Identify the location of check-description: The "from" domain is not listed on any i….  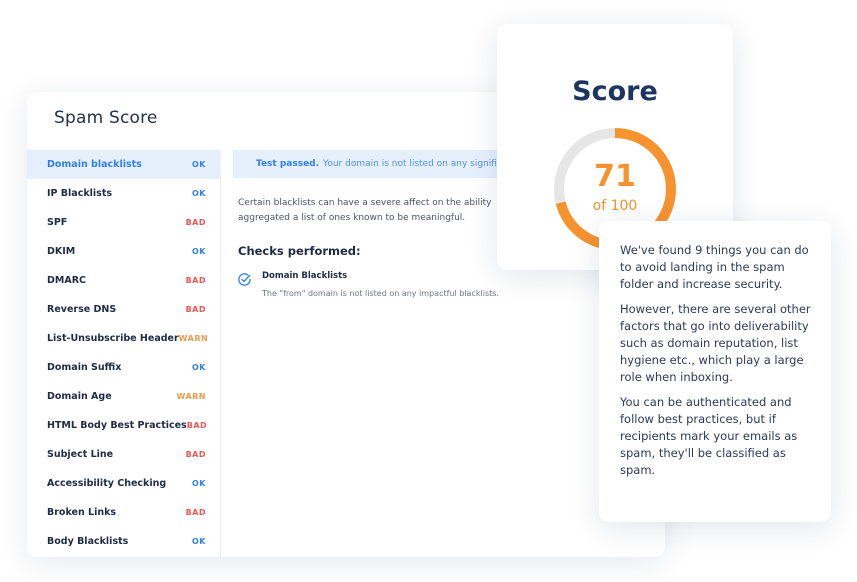
(380, 293).